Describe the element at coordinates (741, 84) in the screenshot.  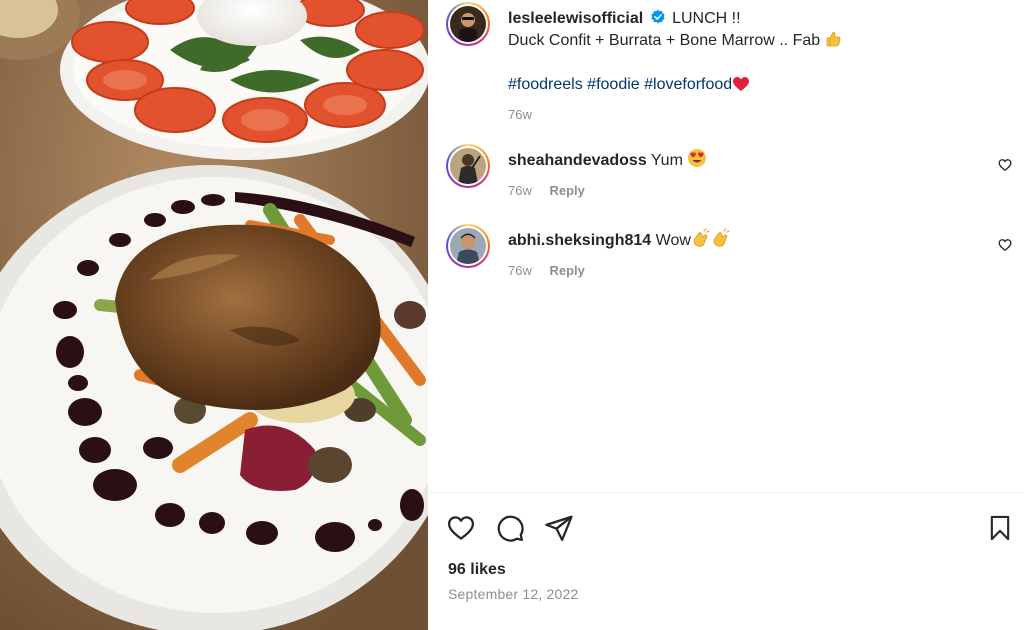
I see `red-heart-emoji-icon` at that location.